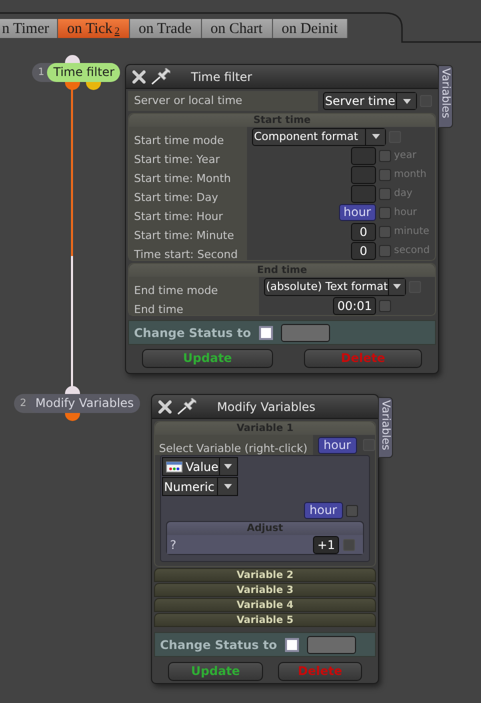  Describe the element at coordinates (411, 175) in the screenshot. I see `unit-label: month` at that location.